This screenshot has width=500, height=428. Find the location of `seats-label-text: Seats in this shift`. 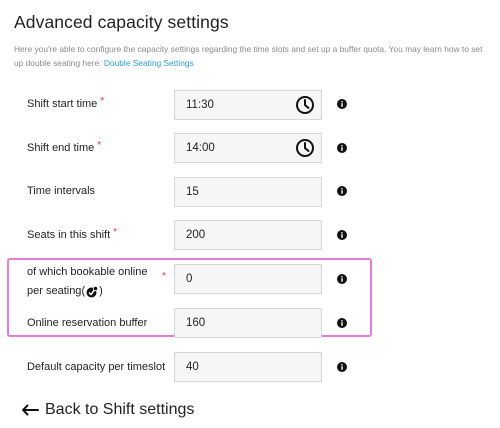

seats-label-text: Seats in this shift is located at coordinates (69, 235).